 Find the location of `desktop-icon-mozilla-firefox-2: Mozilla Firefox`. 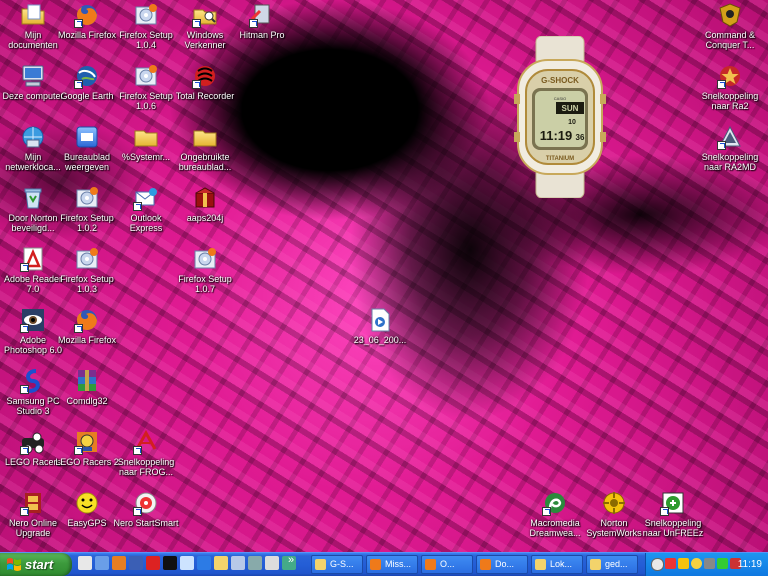

desktop-icon-mozilla-firefox-2: Mozilla Firefox is located at coordinates (87, 326).